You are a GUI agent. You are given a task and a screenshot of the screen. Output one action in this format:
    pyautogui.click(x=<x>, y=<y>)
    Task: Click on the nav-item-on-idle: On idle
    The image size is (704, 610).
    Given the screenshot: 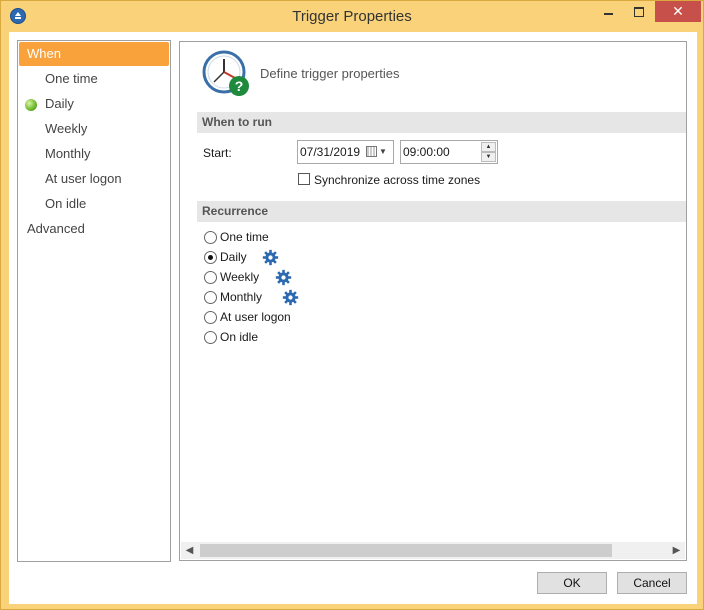 What is the action you would take?
    pyautogui.click(x=94, y=204)
    